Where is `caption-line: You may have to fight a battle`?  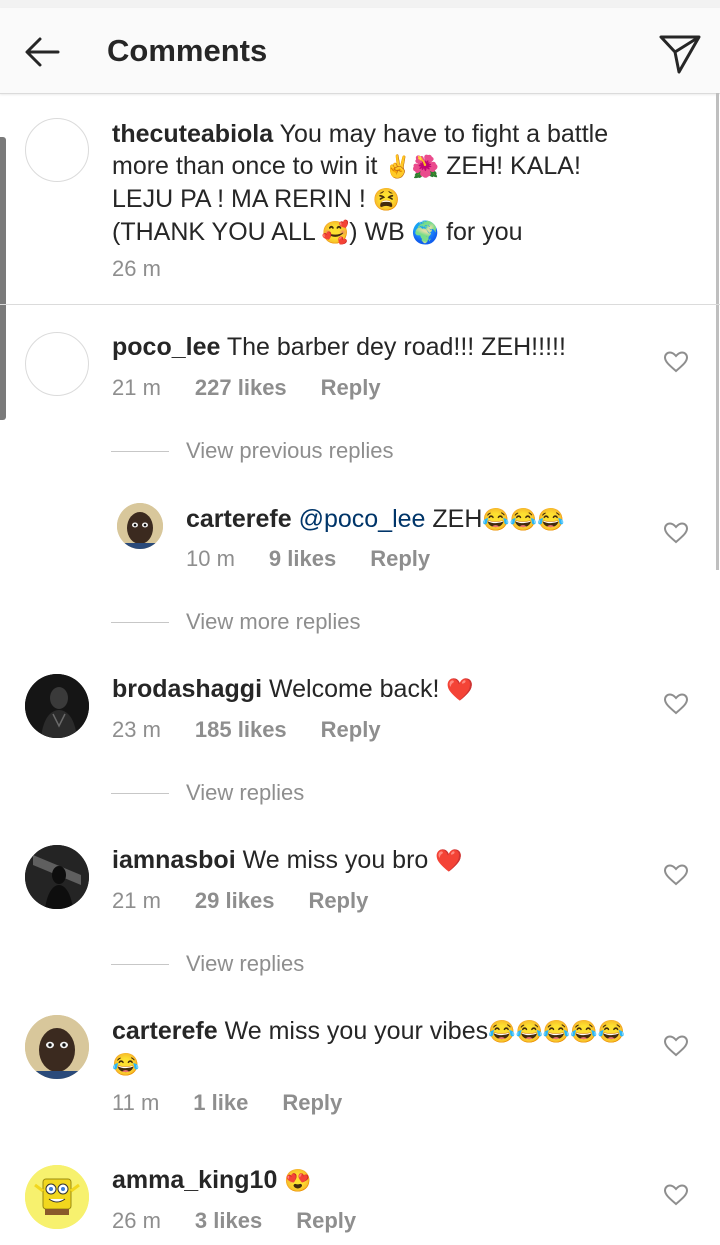
caption-line: You may have to fight a battle is located at coordinates (444, 134).